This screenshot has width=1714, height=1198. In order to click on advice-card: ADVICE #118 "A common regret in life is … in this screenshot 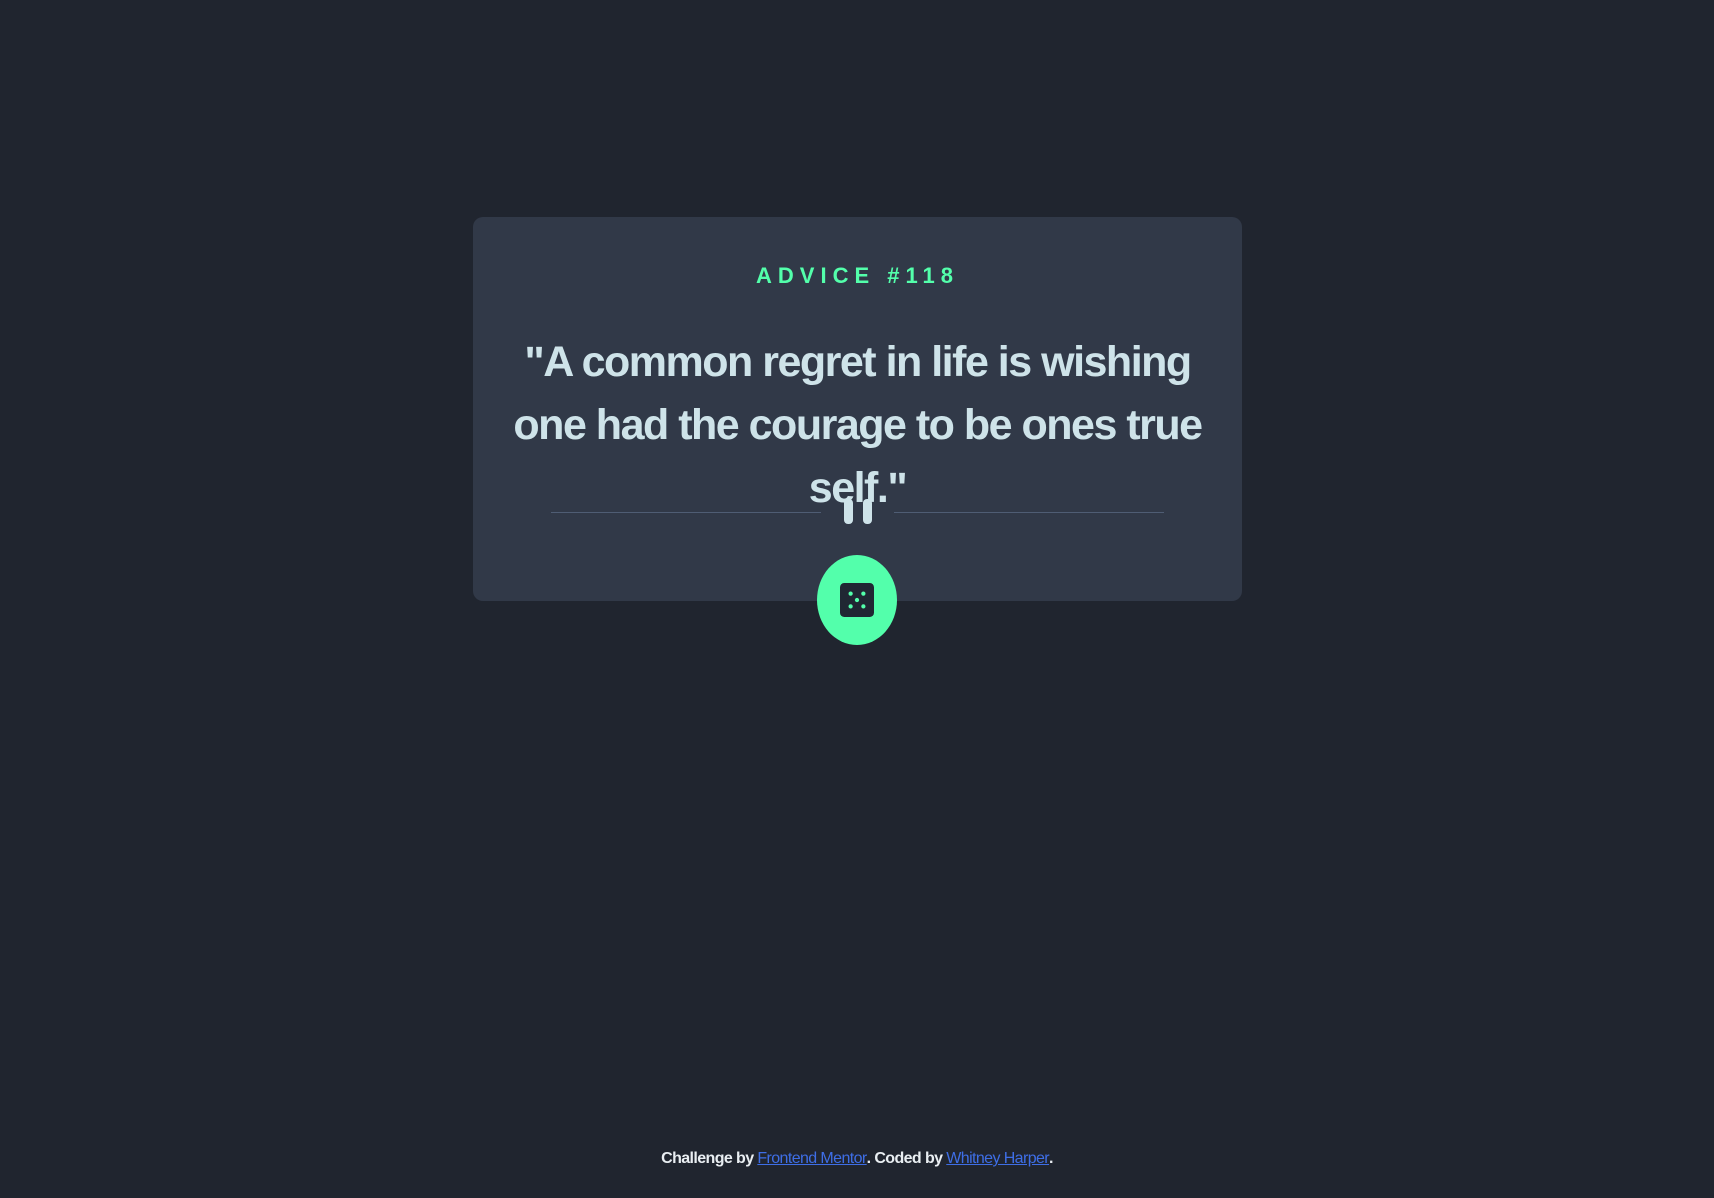, I will do `click(857, 409)`.